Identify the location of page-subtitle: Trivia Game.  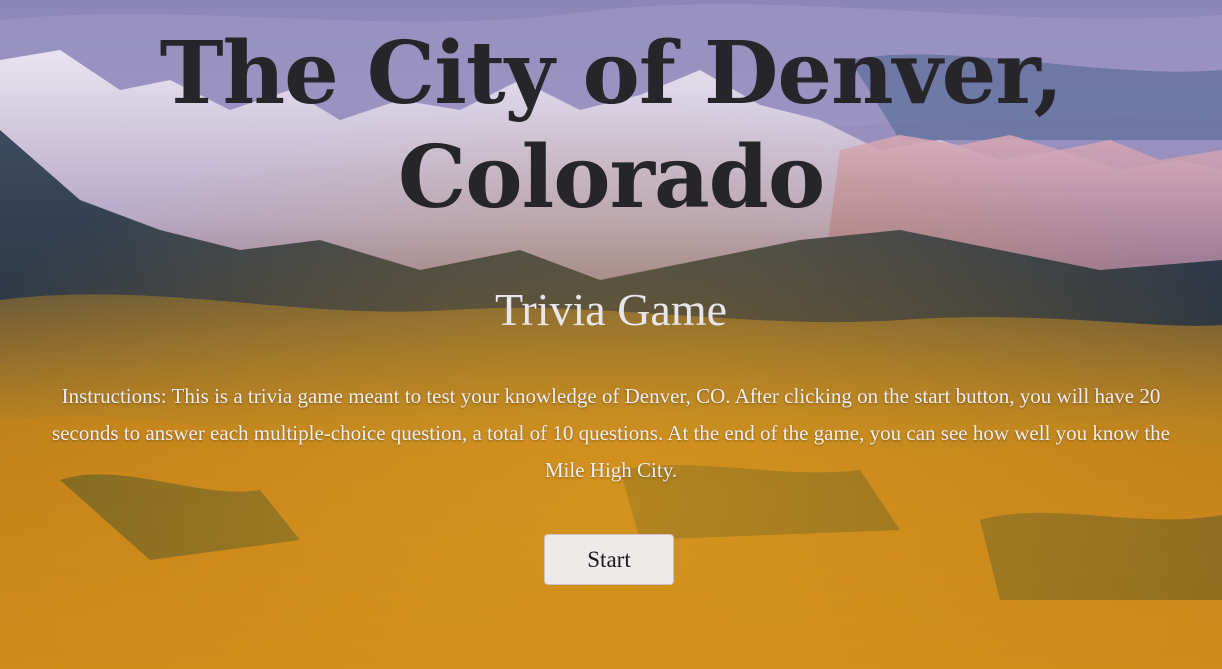
(611, 309).